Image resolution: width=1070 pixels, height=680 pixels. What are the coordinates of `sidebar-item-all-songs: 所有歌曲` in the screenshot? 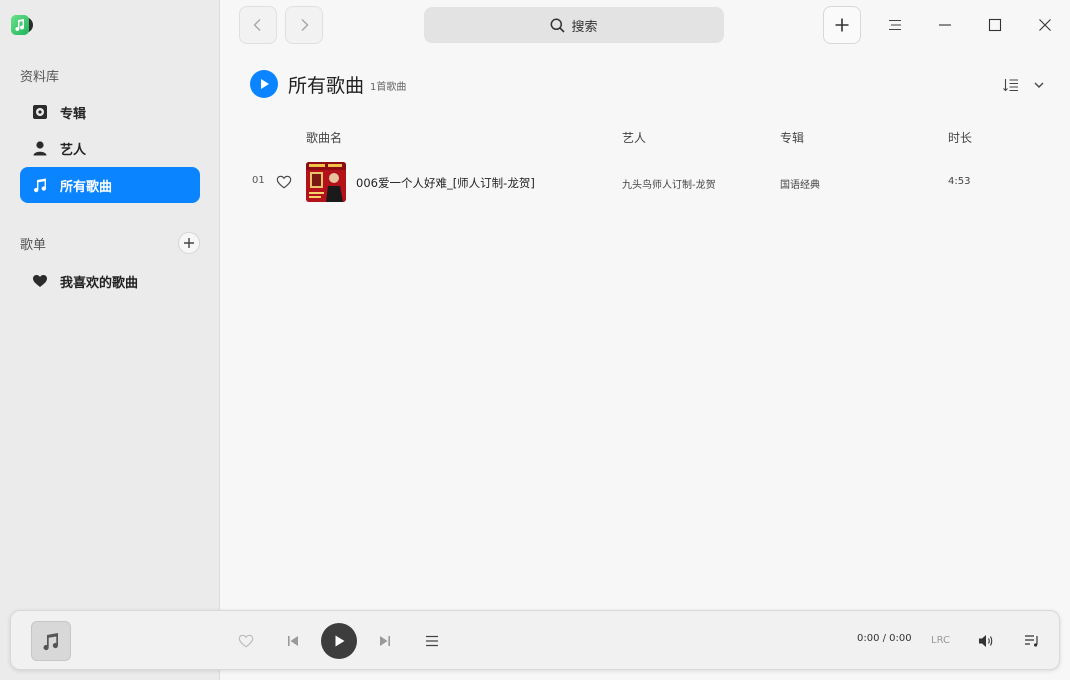 It's located at (110, 185).